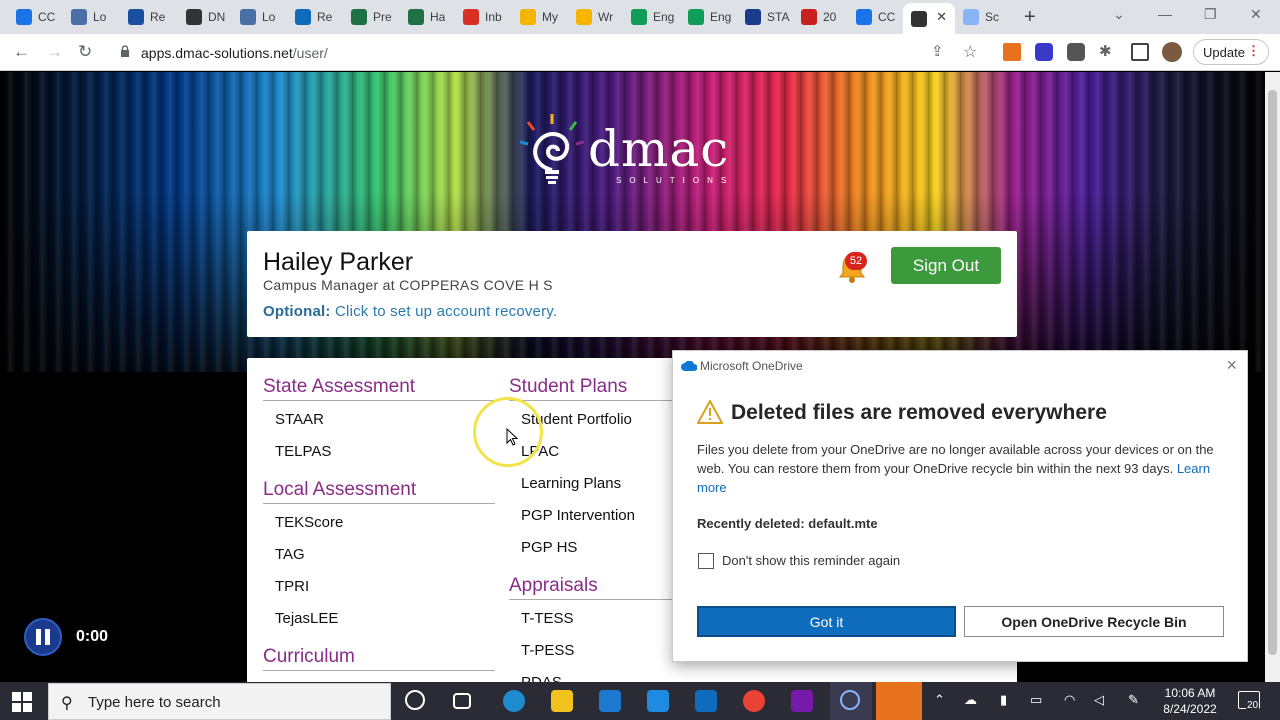 The height and width of the screenshot is (720, 1280). Describe the element at coordinates (753, 17) in the screenshot. I see `tea-icon` at that location.